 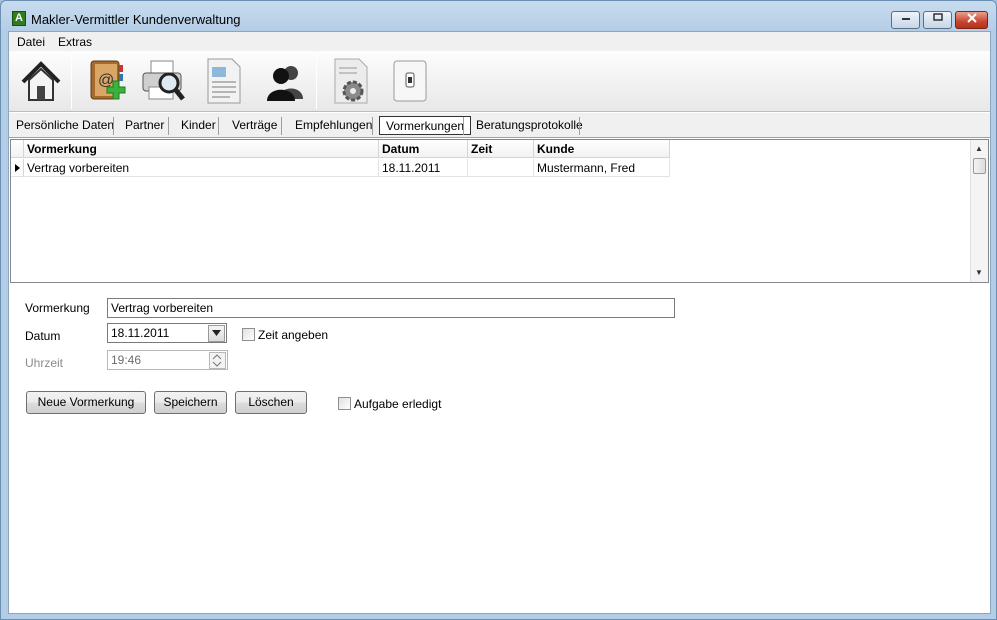 I want to click on current-row-indicator, so click(x=17, y=168).